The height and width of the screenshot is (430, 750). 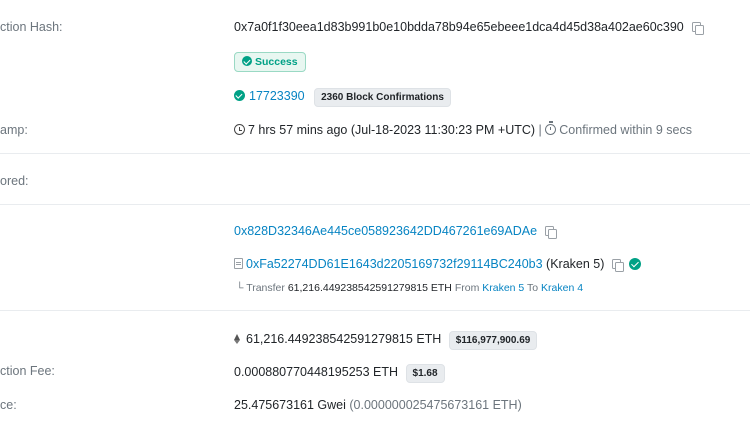 I want to click on transfer-to-link: Kraken 4, so click(x=562, y=288).